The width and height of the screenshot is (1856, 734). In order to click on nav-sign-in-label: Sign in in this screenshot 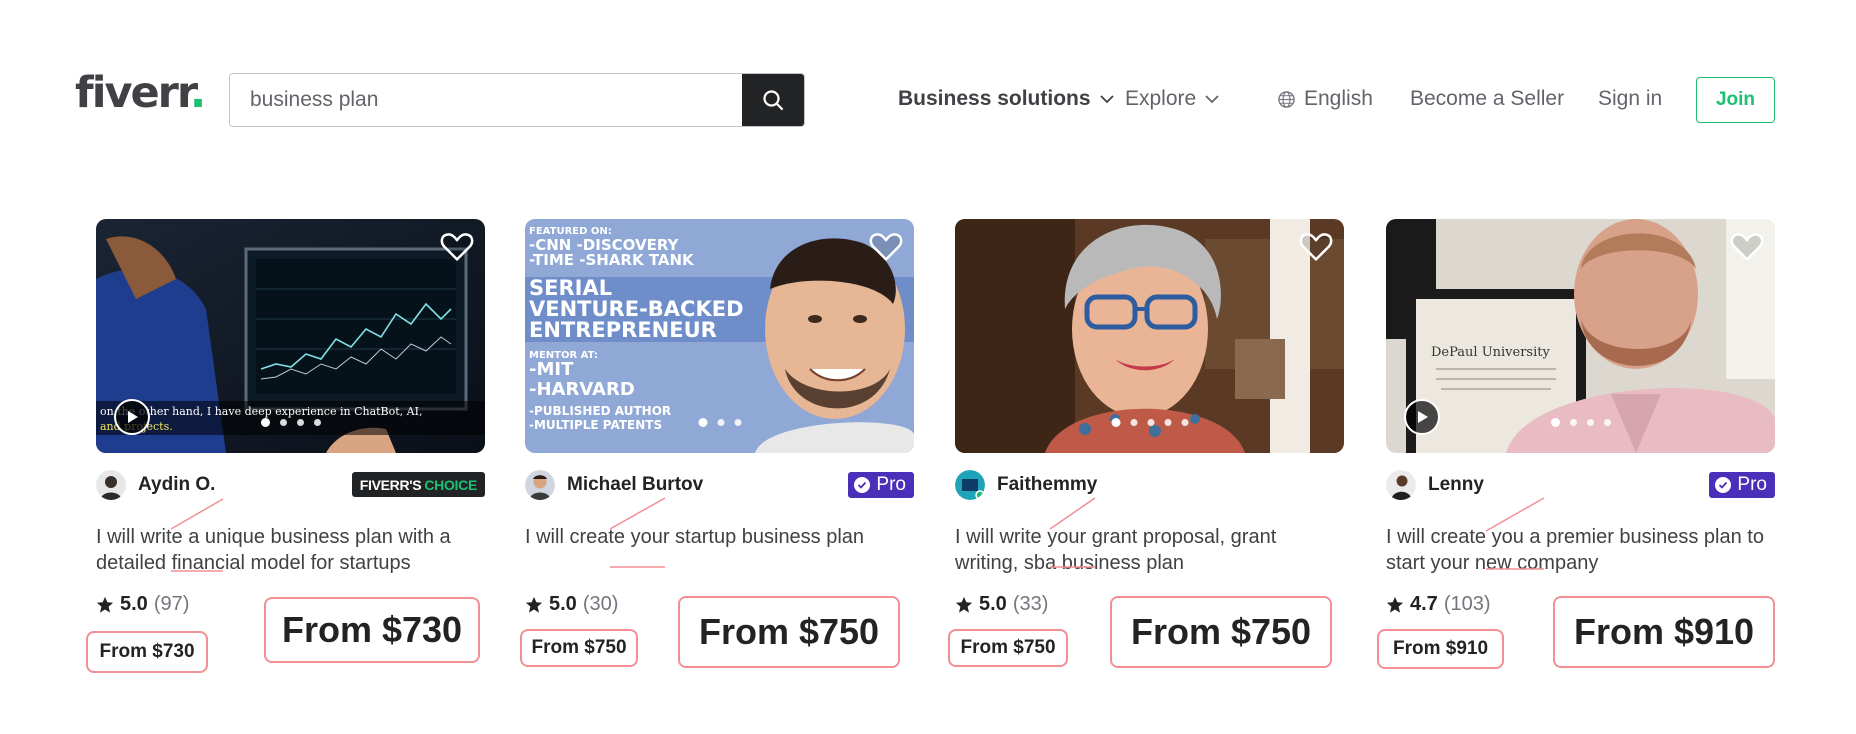, I will do `click(1630, 98)`.